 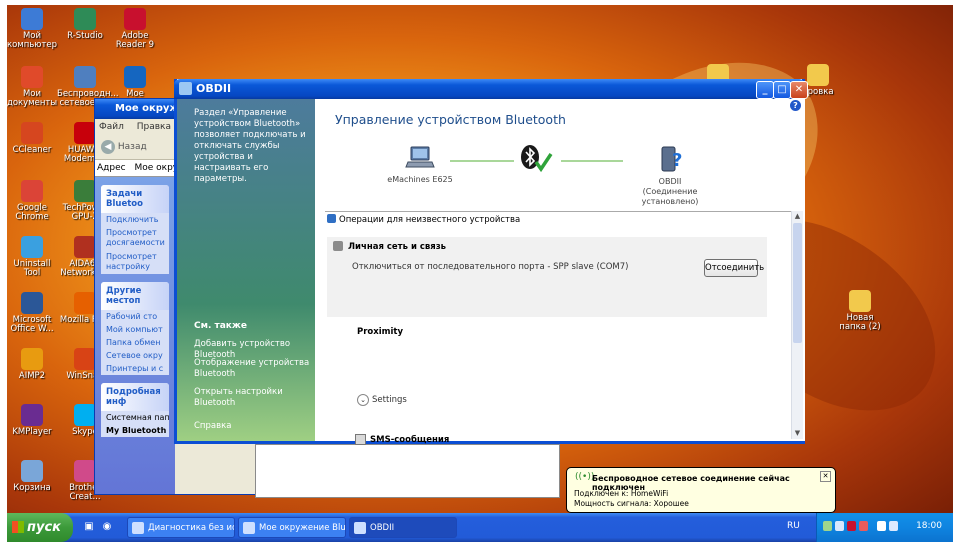 I want to click on bluetooth-tasks-header: Задачи Bluetoo, so click(x=135, y=199).